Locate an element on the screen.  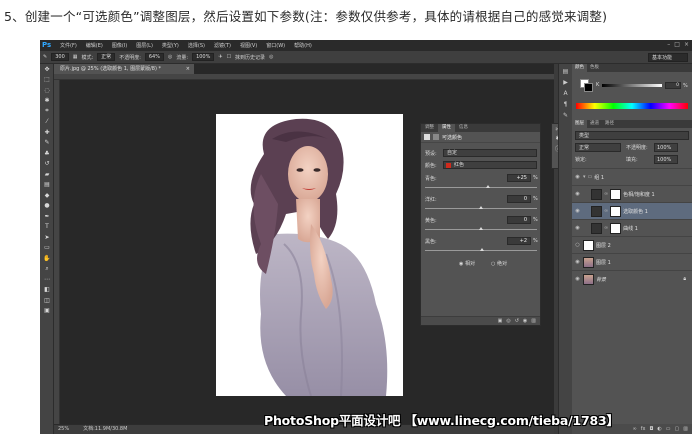
tab-color: 颜色 is located at coordinates (579, 68).